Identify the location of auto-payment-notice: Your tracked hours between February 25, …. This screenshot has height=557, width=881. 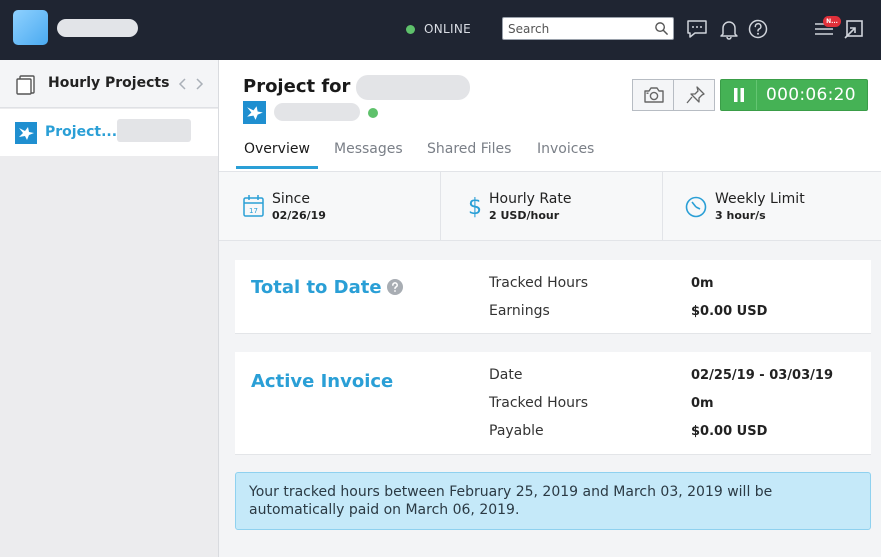
(553, 501).